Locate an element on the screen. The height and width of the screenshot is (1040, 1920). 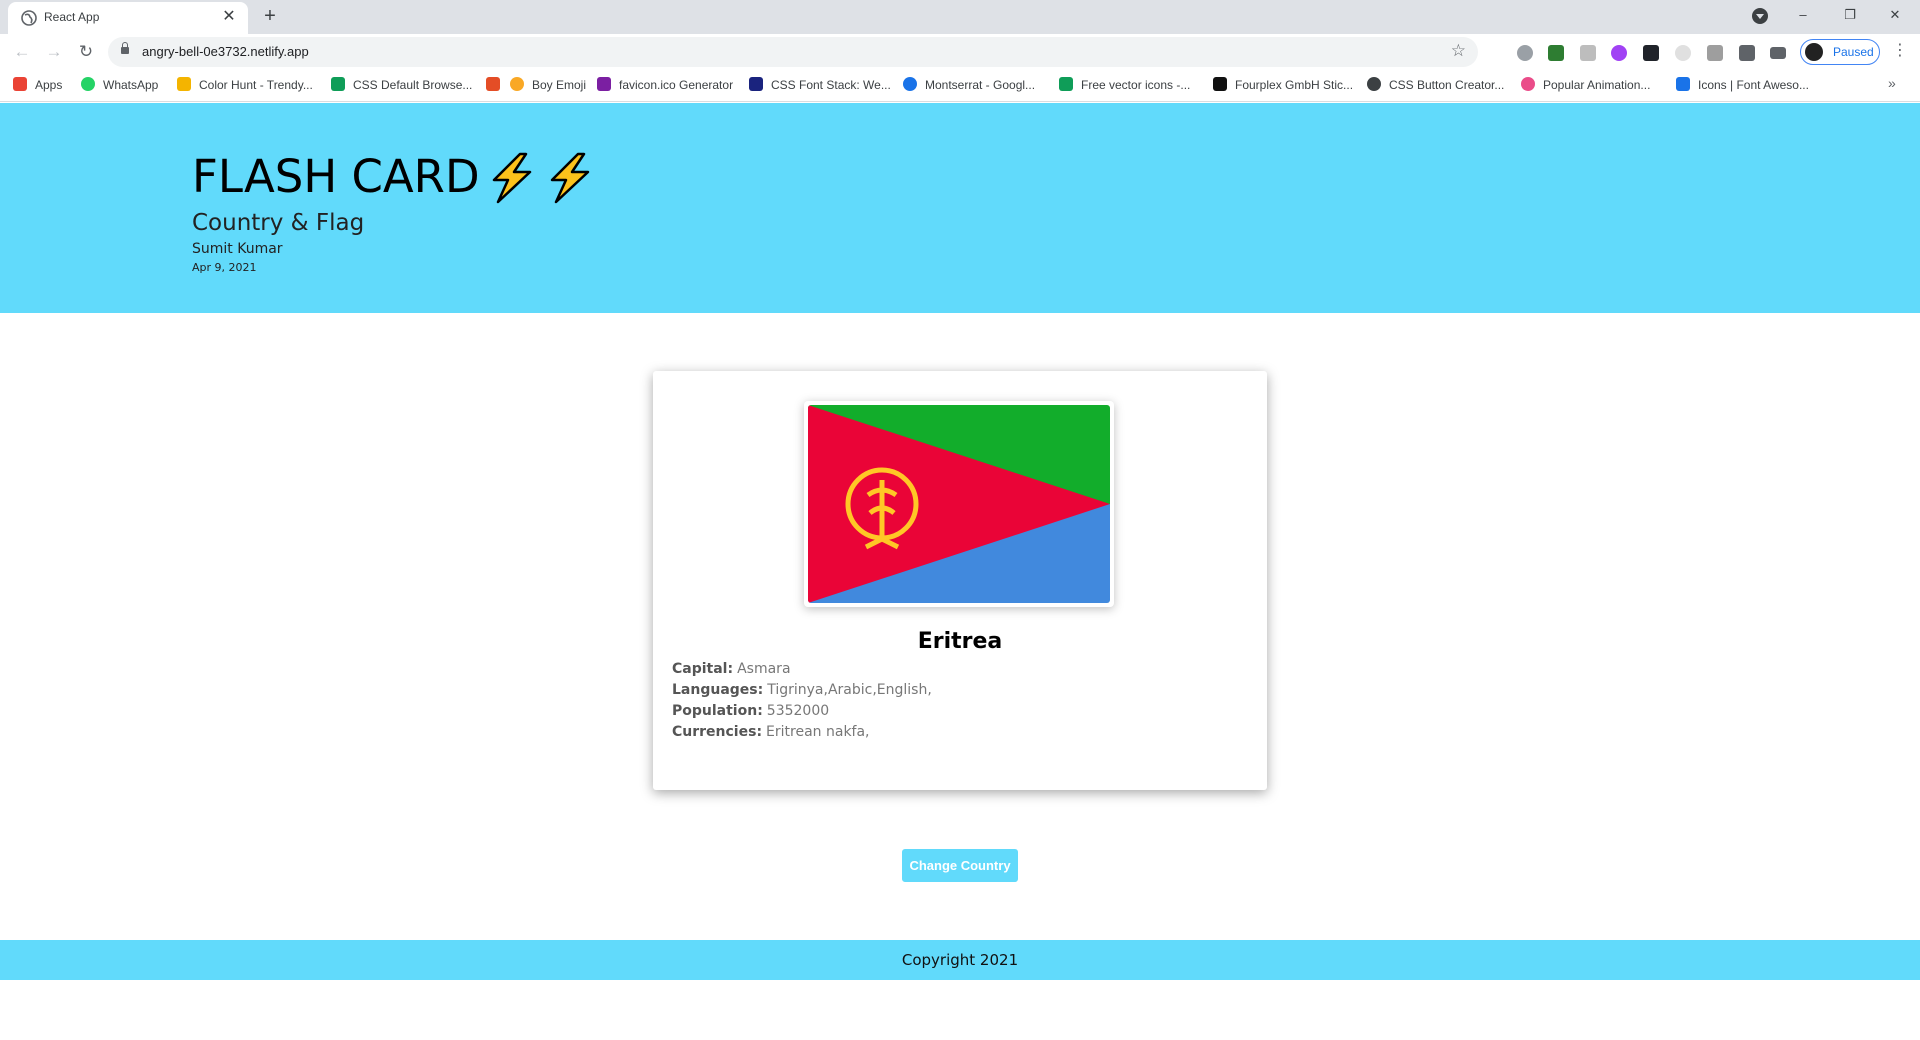
bookmark-favicon: favicon.ico Generator is located at coordinates (665, 86).